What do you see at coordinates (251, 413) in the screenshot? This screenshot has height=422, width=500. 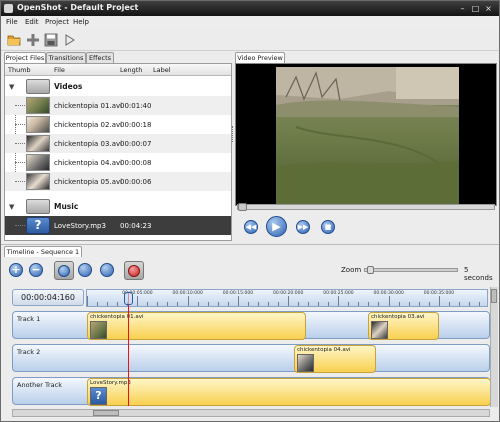 I see `horizontal-scrollbar` at bounding box center [251, 413].